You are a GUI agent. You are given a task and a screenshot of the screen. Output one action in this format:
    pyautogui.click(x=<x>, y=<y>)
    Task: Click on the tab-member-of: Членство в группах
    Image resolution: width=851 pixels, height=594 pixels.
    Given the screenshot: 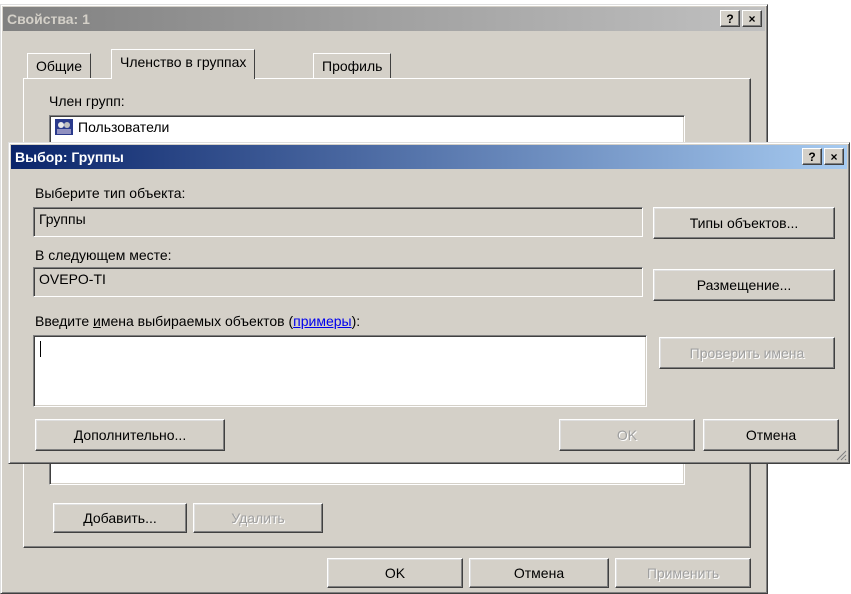 What is the action you would take?
    pyautogui.click(x=183, y=64)
    